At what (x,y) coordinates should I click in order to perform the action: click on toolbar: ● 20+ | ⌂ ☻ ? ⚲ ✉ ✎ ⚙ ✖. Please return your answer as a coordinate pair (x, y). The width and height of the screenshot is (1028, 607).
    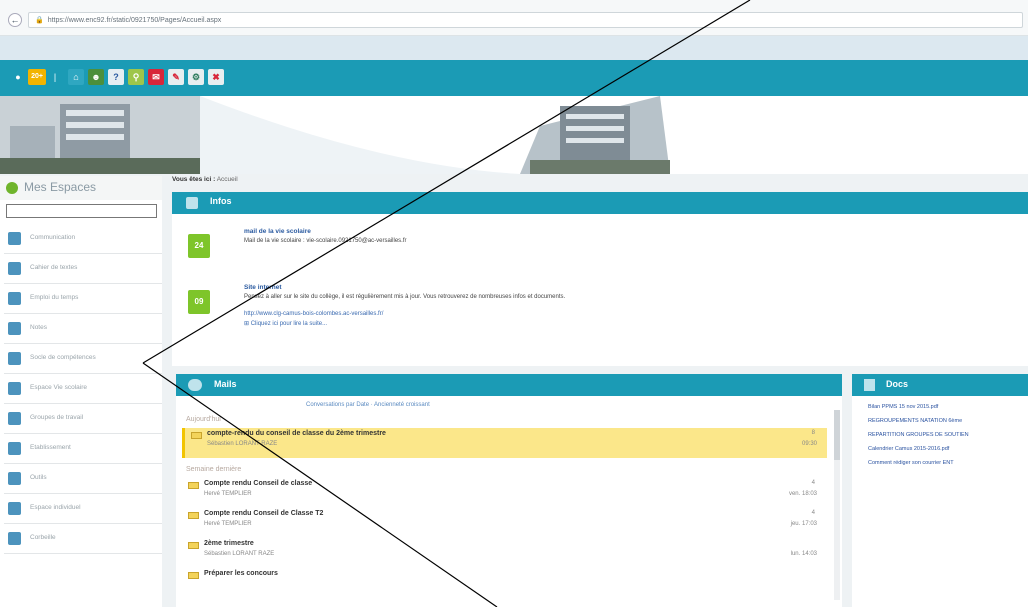
    Looking at the image, I should click on (514, 78).